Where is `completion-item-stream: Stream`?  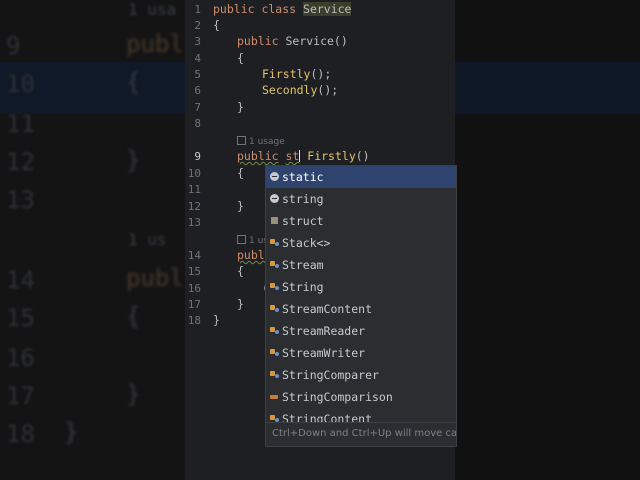
completion-item-stream: Stream is located at coordinates (361, 265).